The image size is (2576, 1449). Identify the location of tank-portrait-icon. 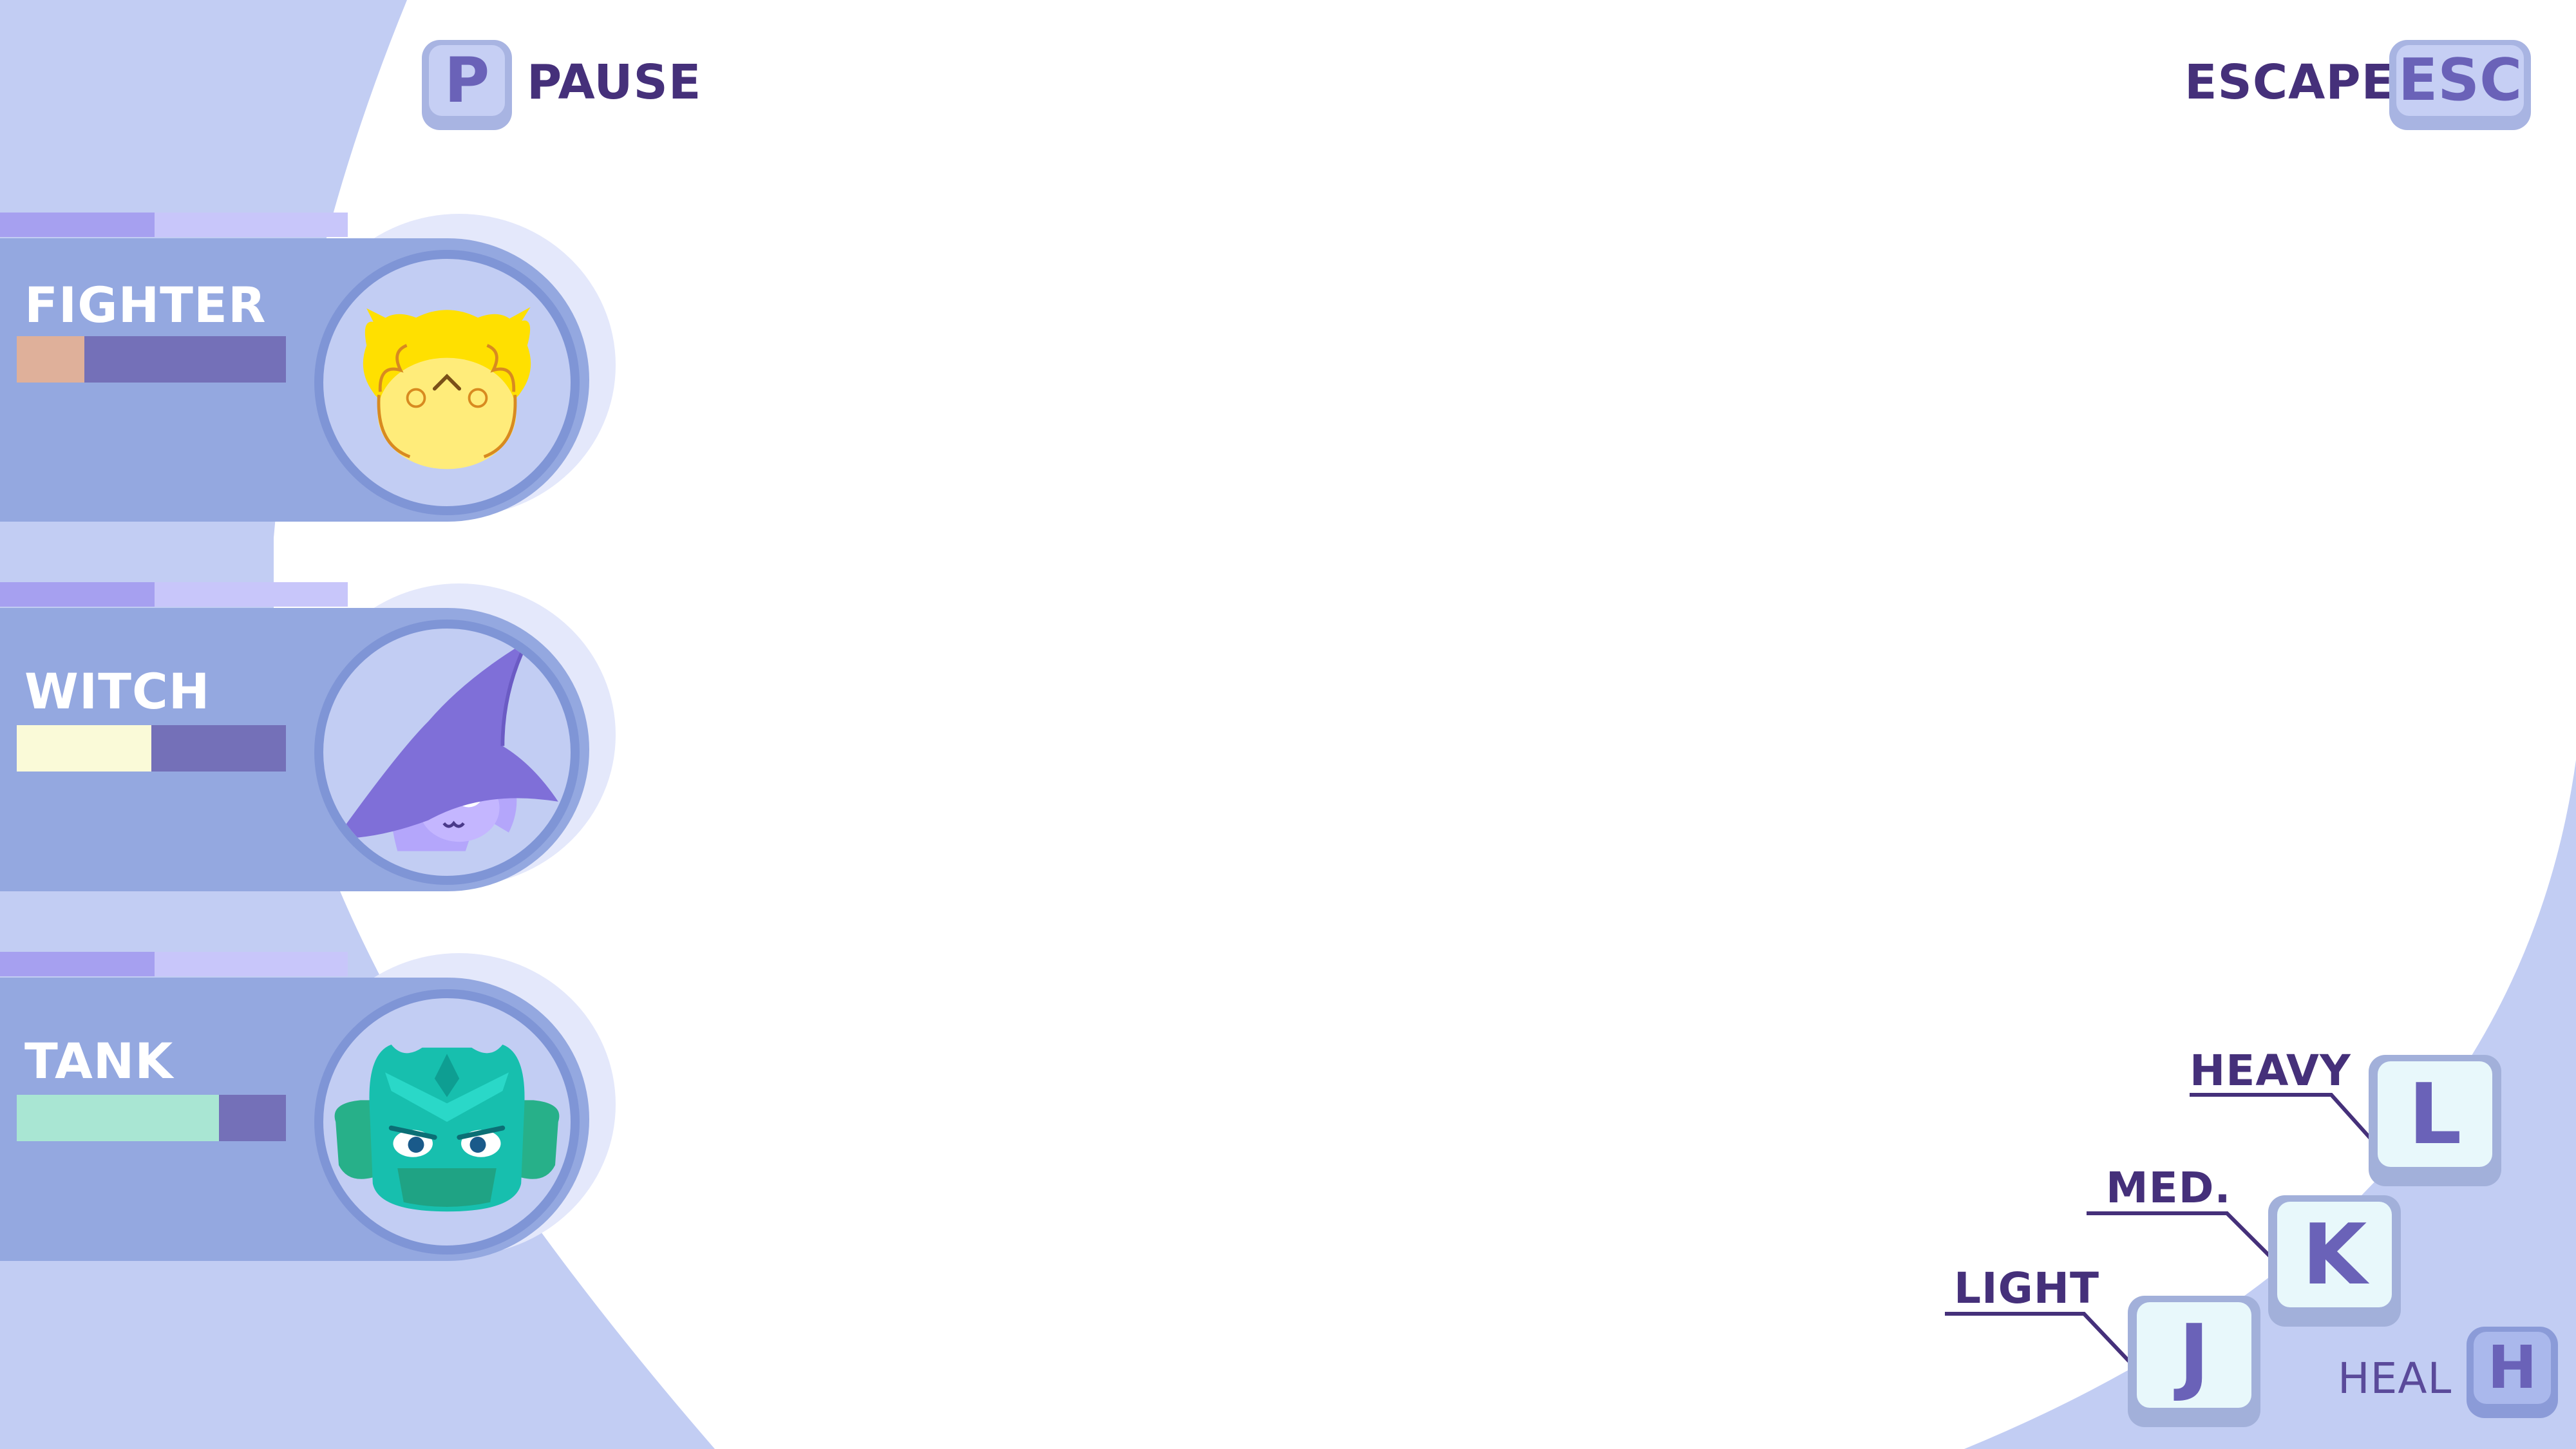
(447, 1122).